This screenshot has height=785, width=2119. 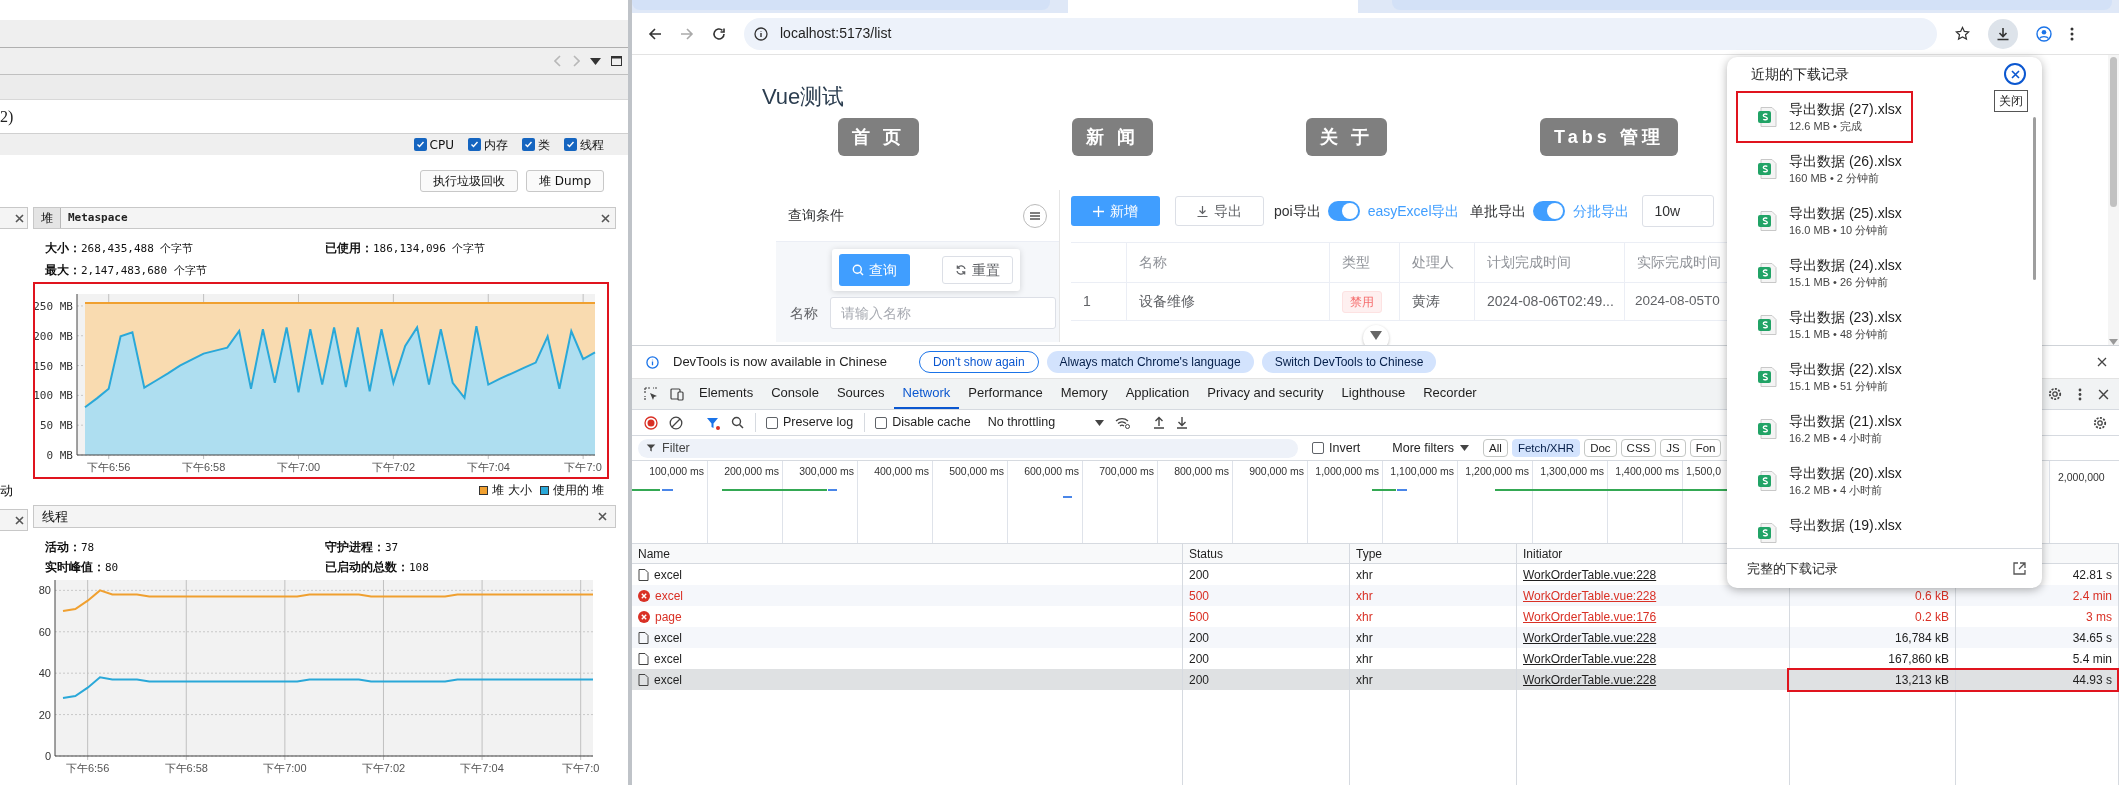 What do you see at coordinates (2003, 33) in the screenshot?
I see `download-button` at bounding box center [2003, 33].